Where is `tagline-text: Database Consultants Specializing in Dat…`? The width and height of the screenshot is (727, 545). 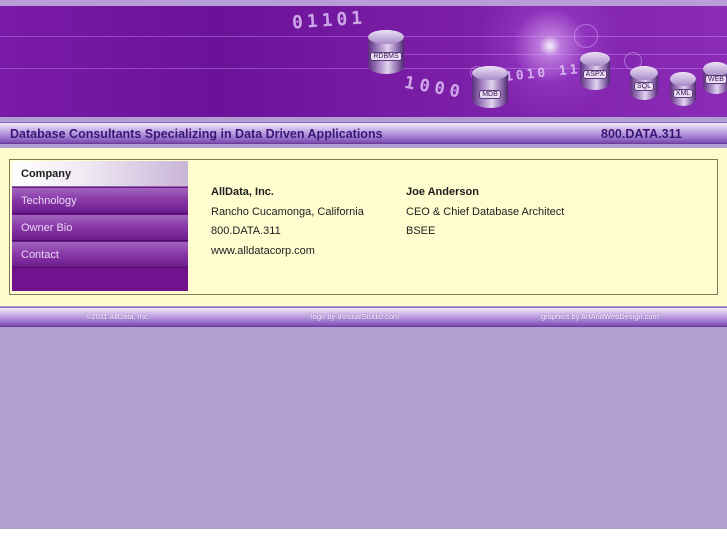 tagline-text: Database Consultants Specializing in Dat… is located at coordinates (196, 134).